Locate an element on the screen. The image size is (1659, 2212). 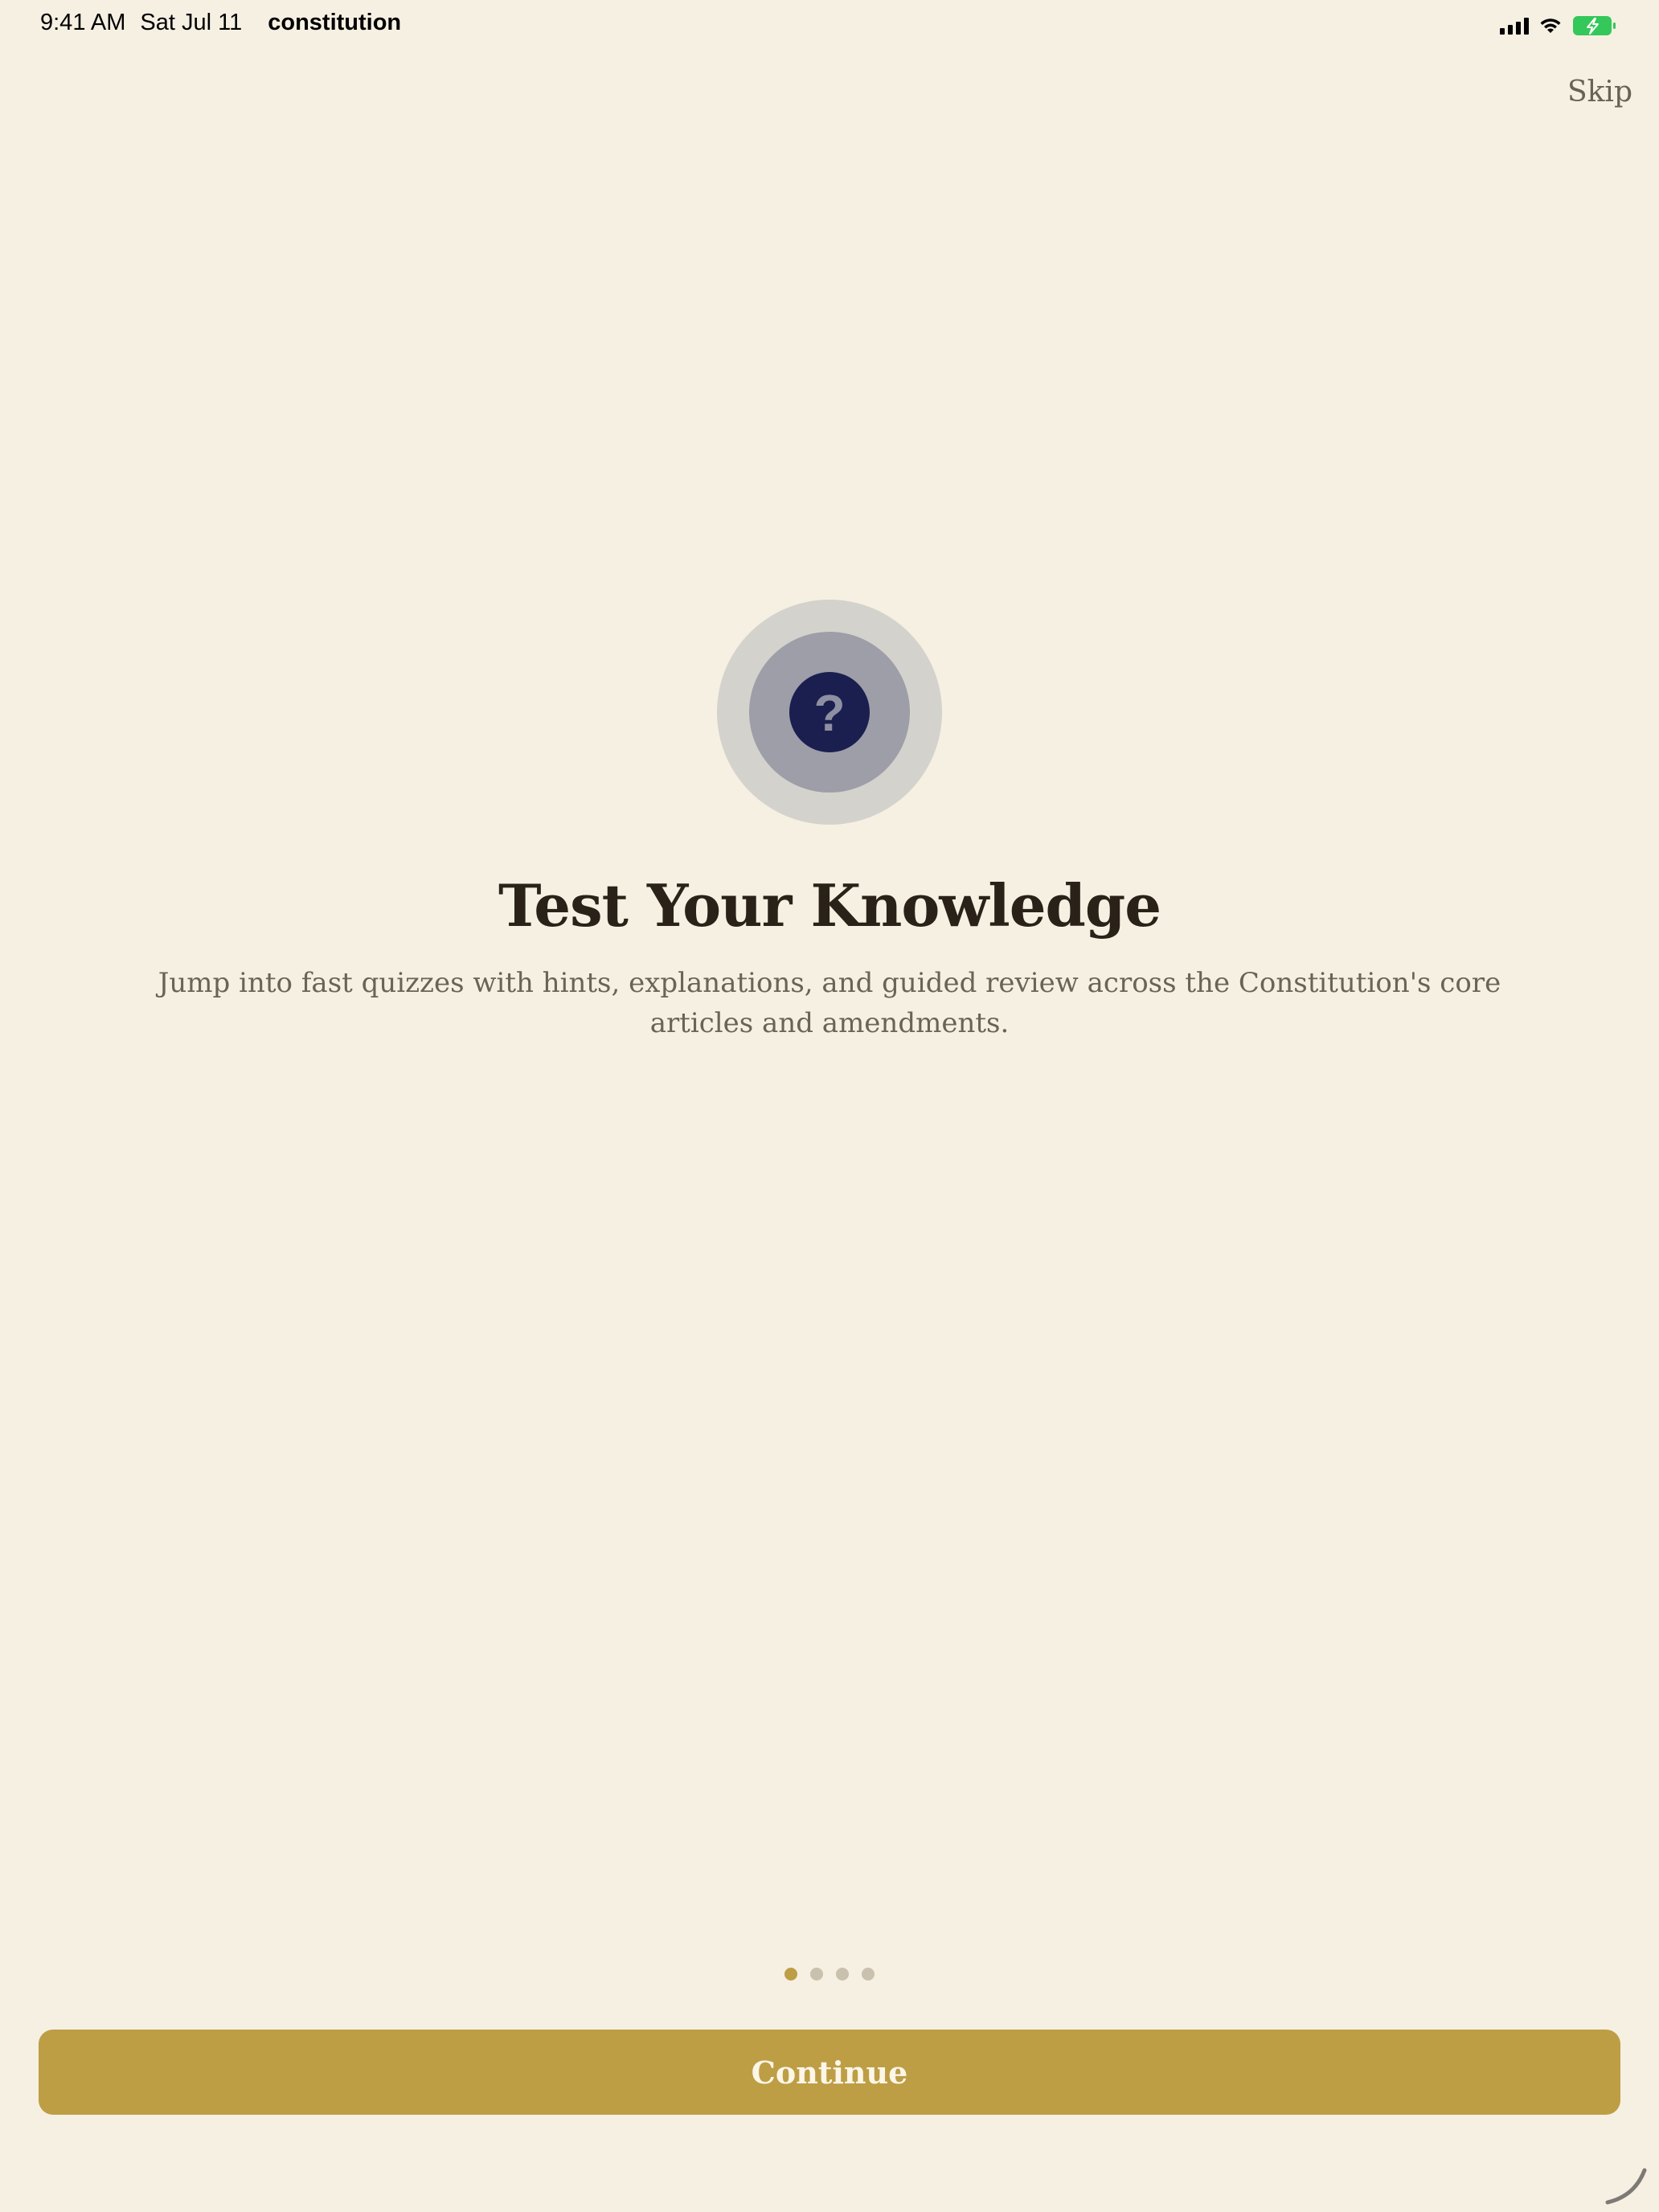
battery-charging-icon is located at coordinates (1594, 25).